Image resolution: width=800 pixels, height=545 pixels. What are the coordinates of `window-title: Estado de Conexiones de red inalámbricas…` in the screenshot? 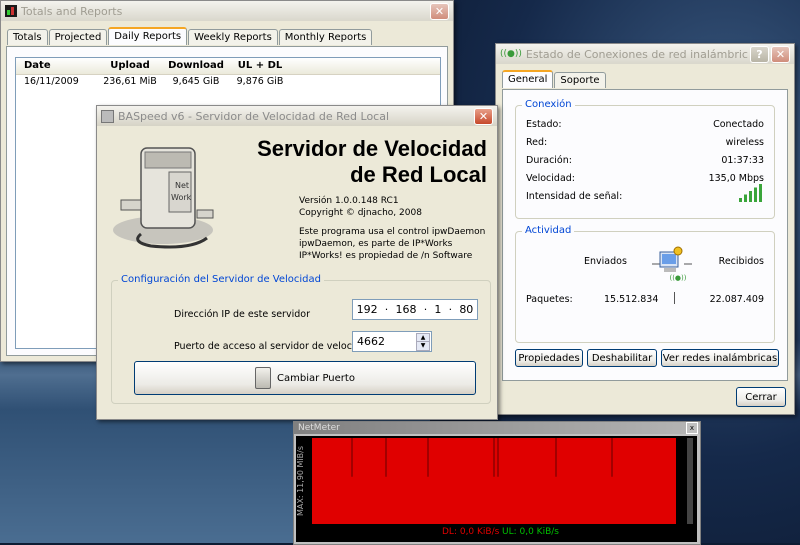 It's located at (636, 54).